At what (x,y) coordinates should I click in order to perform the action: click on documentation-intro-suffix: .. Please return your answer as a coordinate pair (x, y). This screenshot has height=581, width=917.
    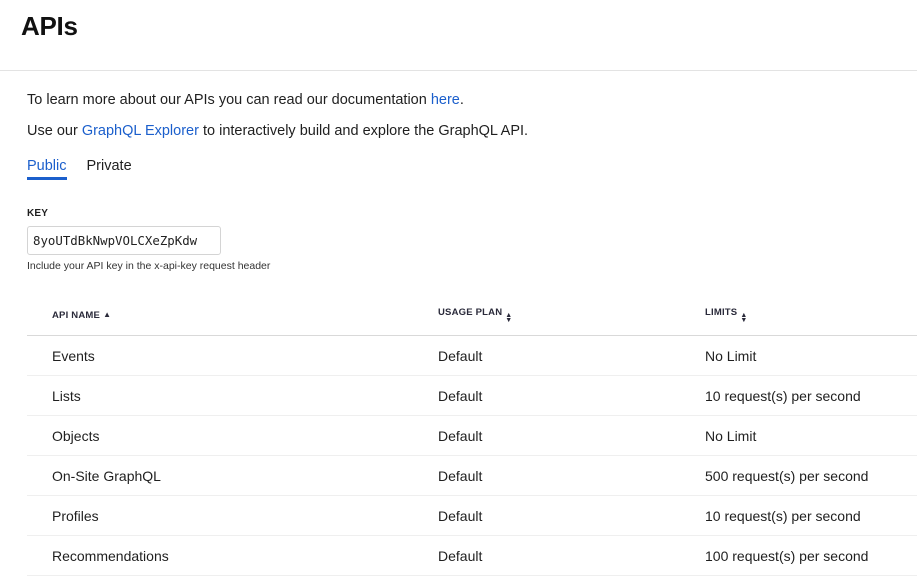
    Looking at the image, I should click on (461, 100).